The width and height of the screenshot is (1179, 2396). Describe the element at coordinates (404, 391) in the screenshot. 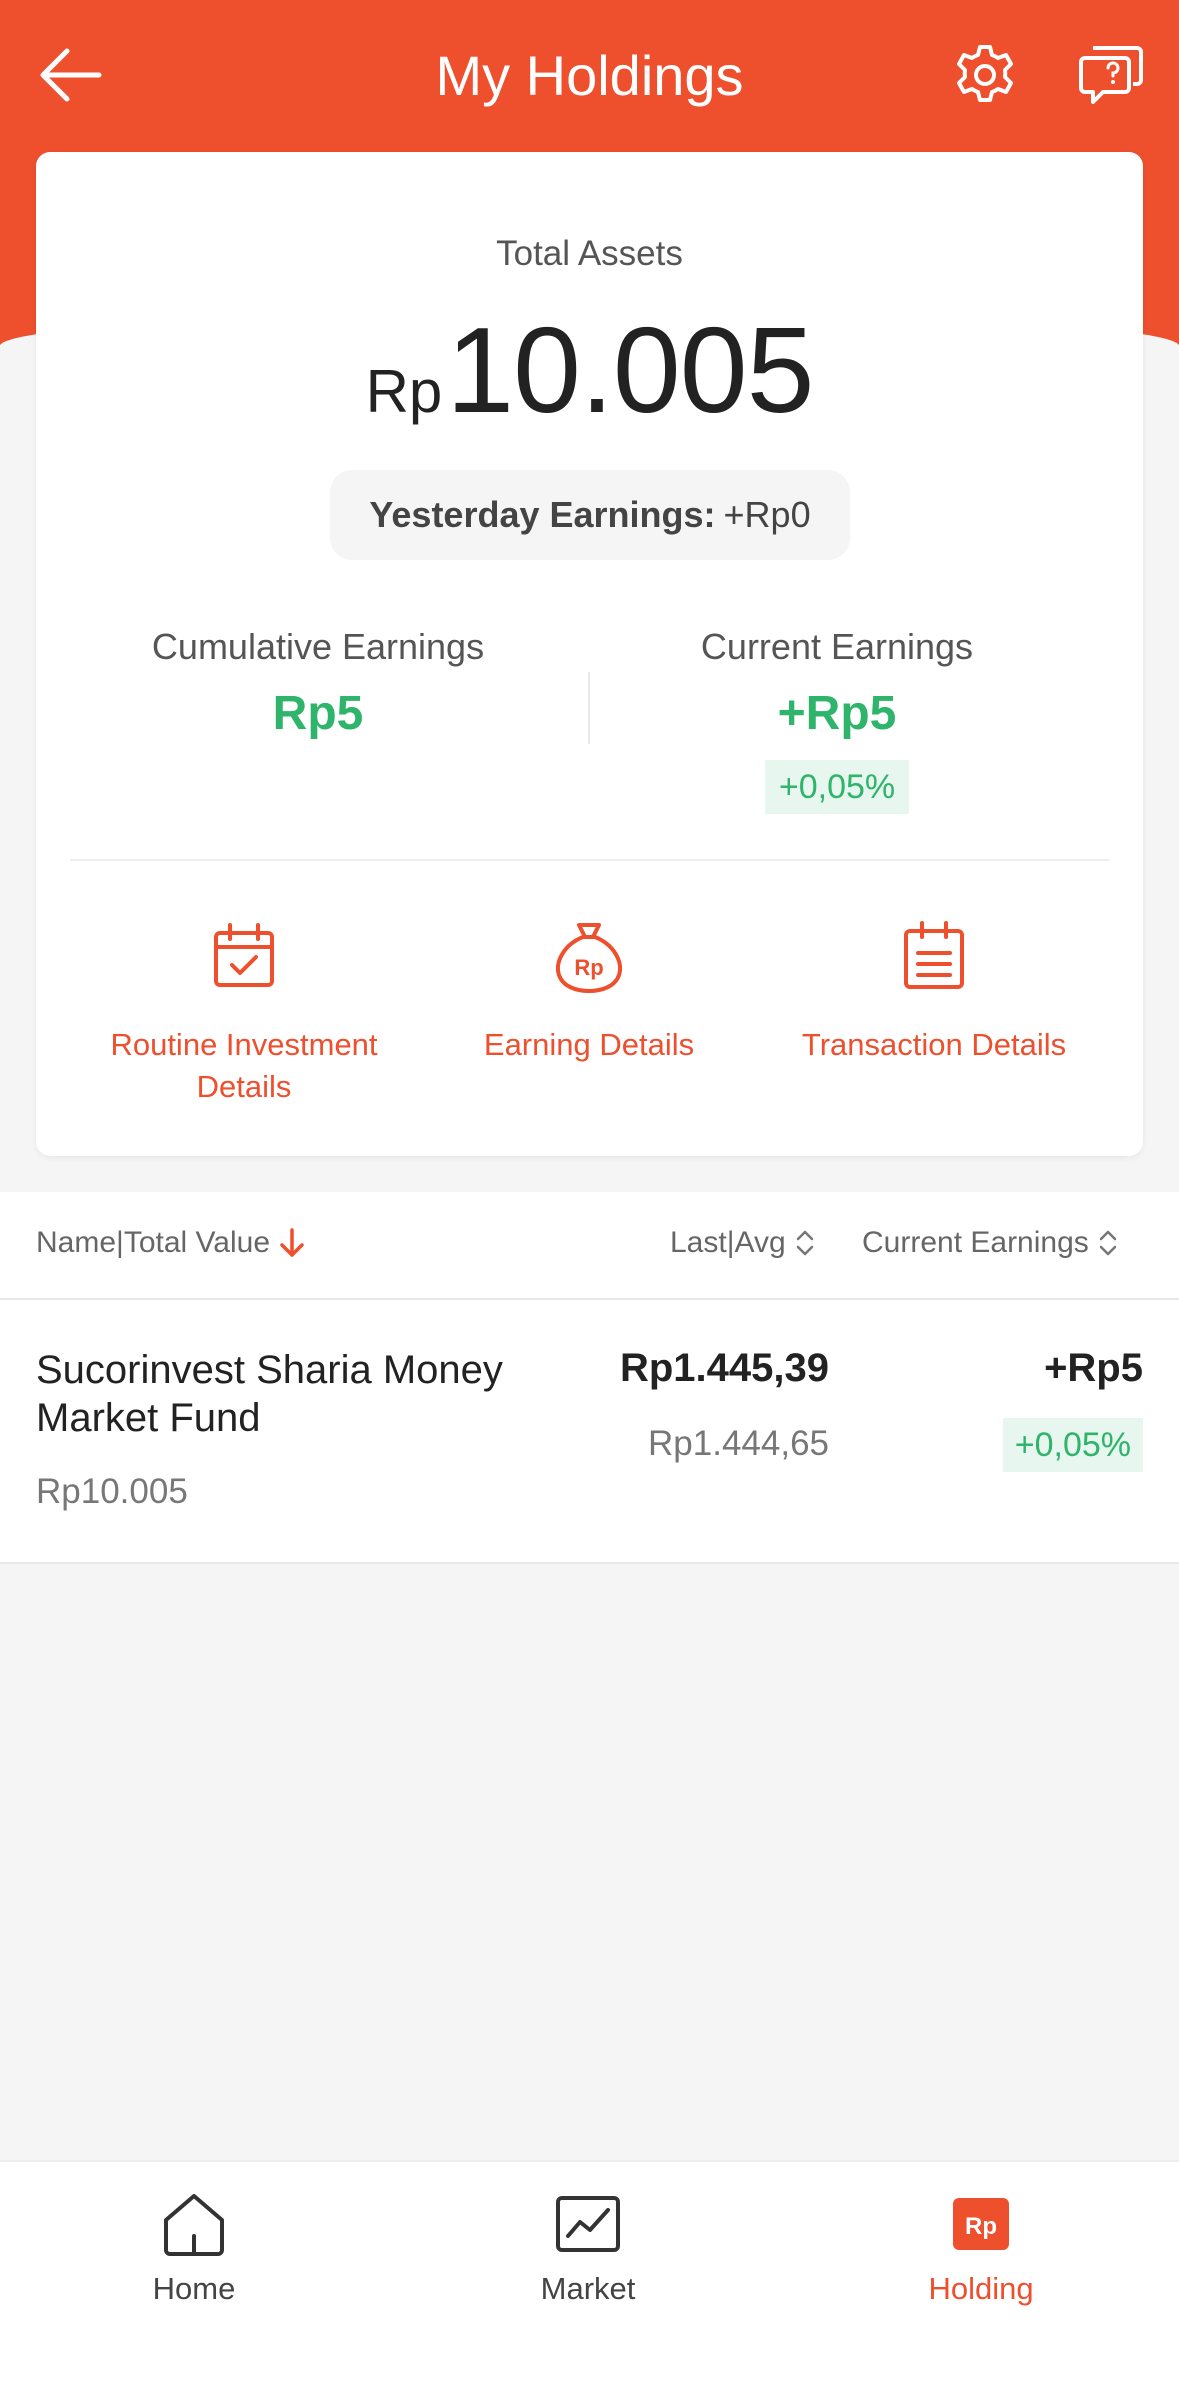

I see `currency-symbol: Rp` at that location.